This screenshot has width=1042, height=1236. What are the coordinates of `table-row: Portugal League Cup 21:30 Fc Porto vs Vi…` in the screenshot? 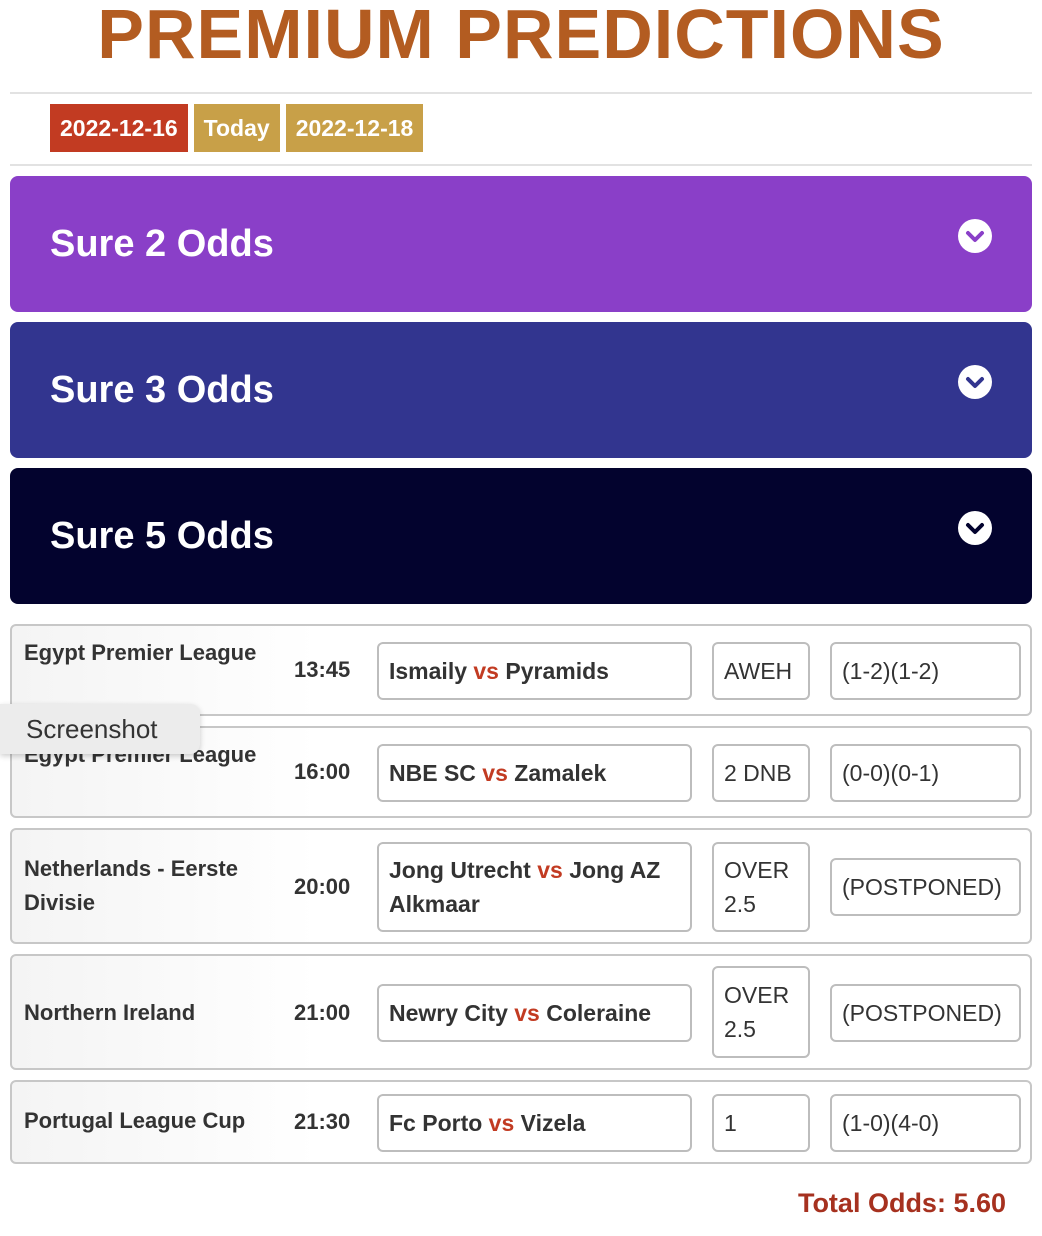 It's located at (521, 1122).